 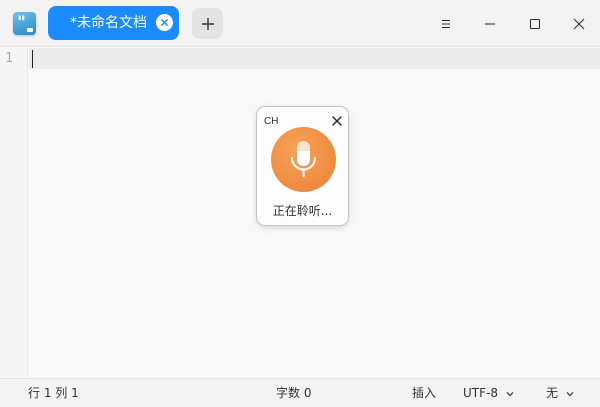 I want to click on maximize-button, so click(x=535, y=24).